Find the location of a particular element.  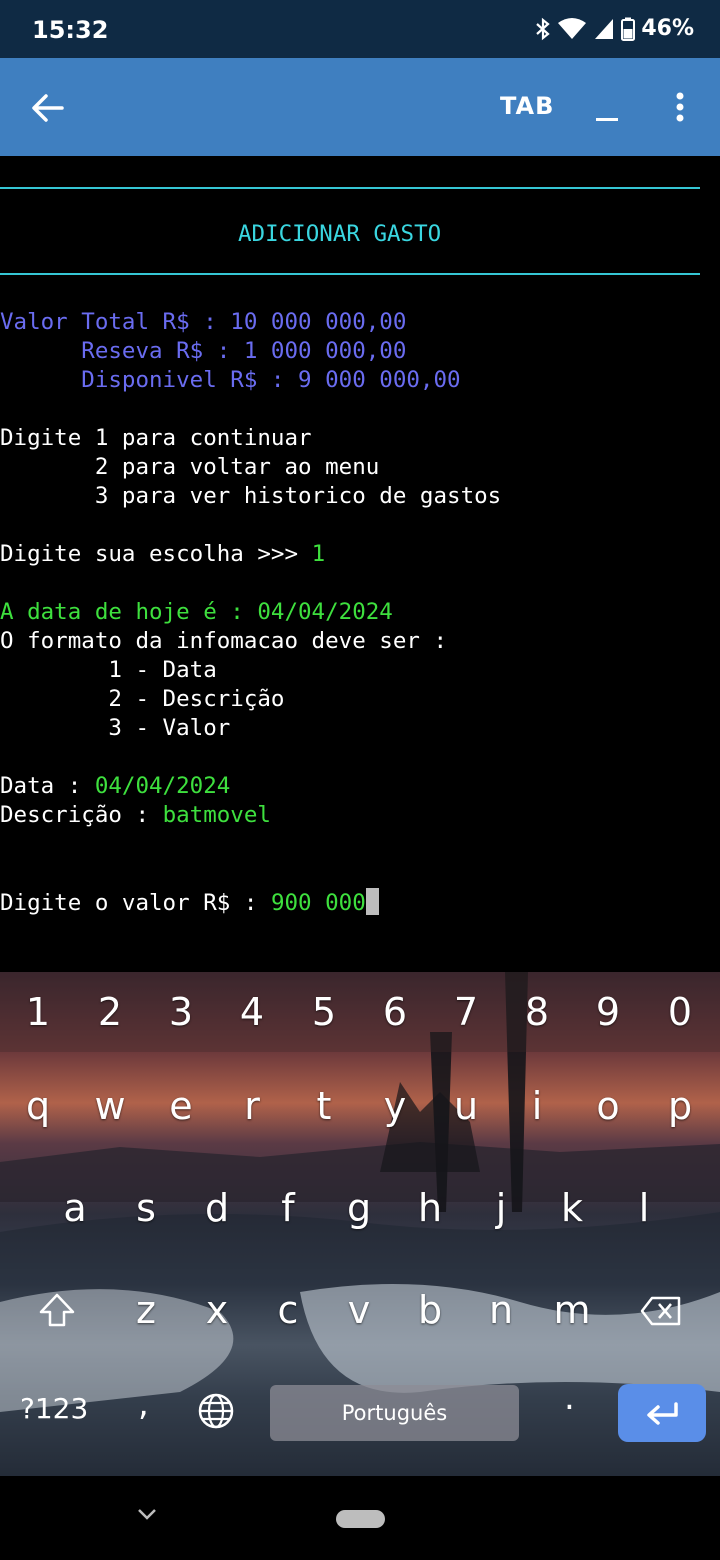

clock: 15:32 is located at coordinates (70, 30).